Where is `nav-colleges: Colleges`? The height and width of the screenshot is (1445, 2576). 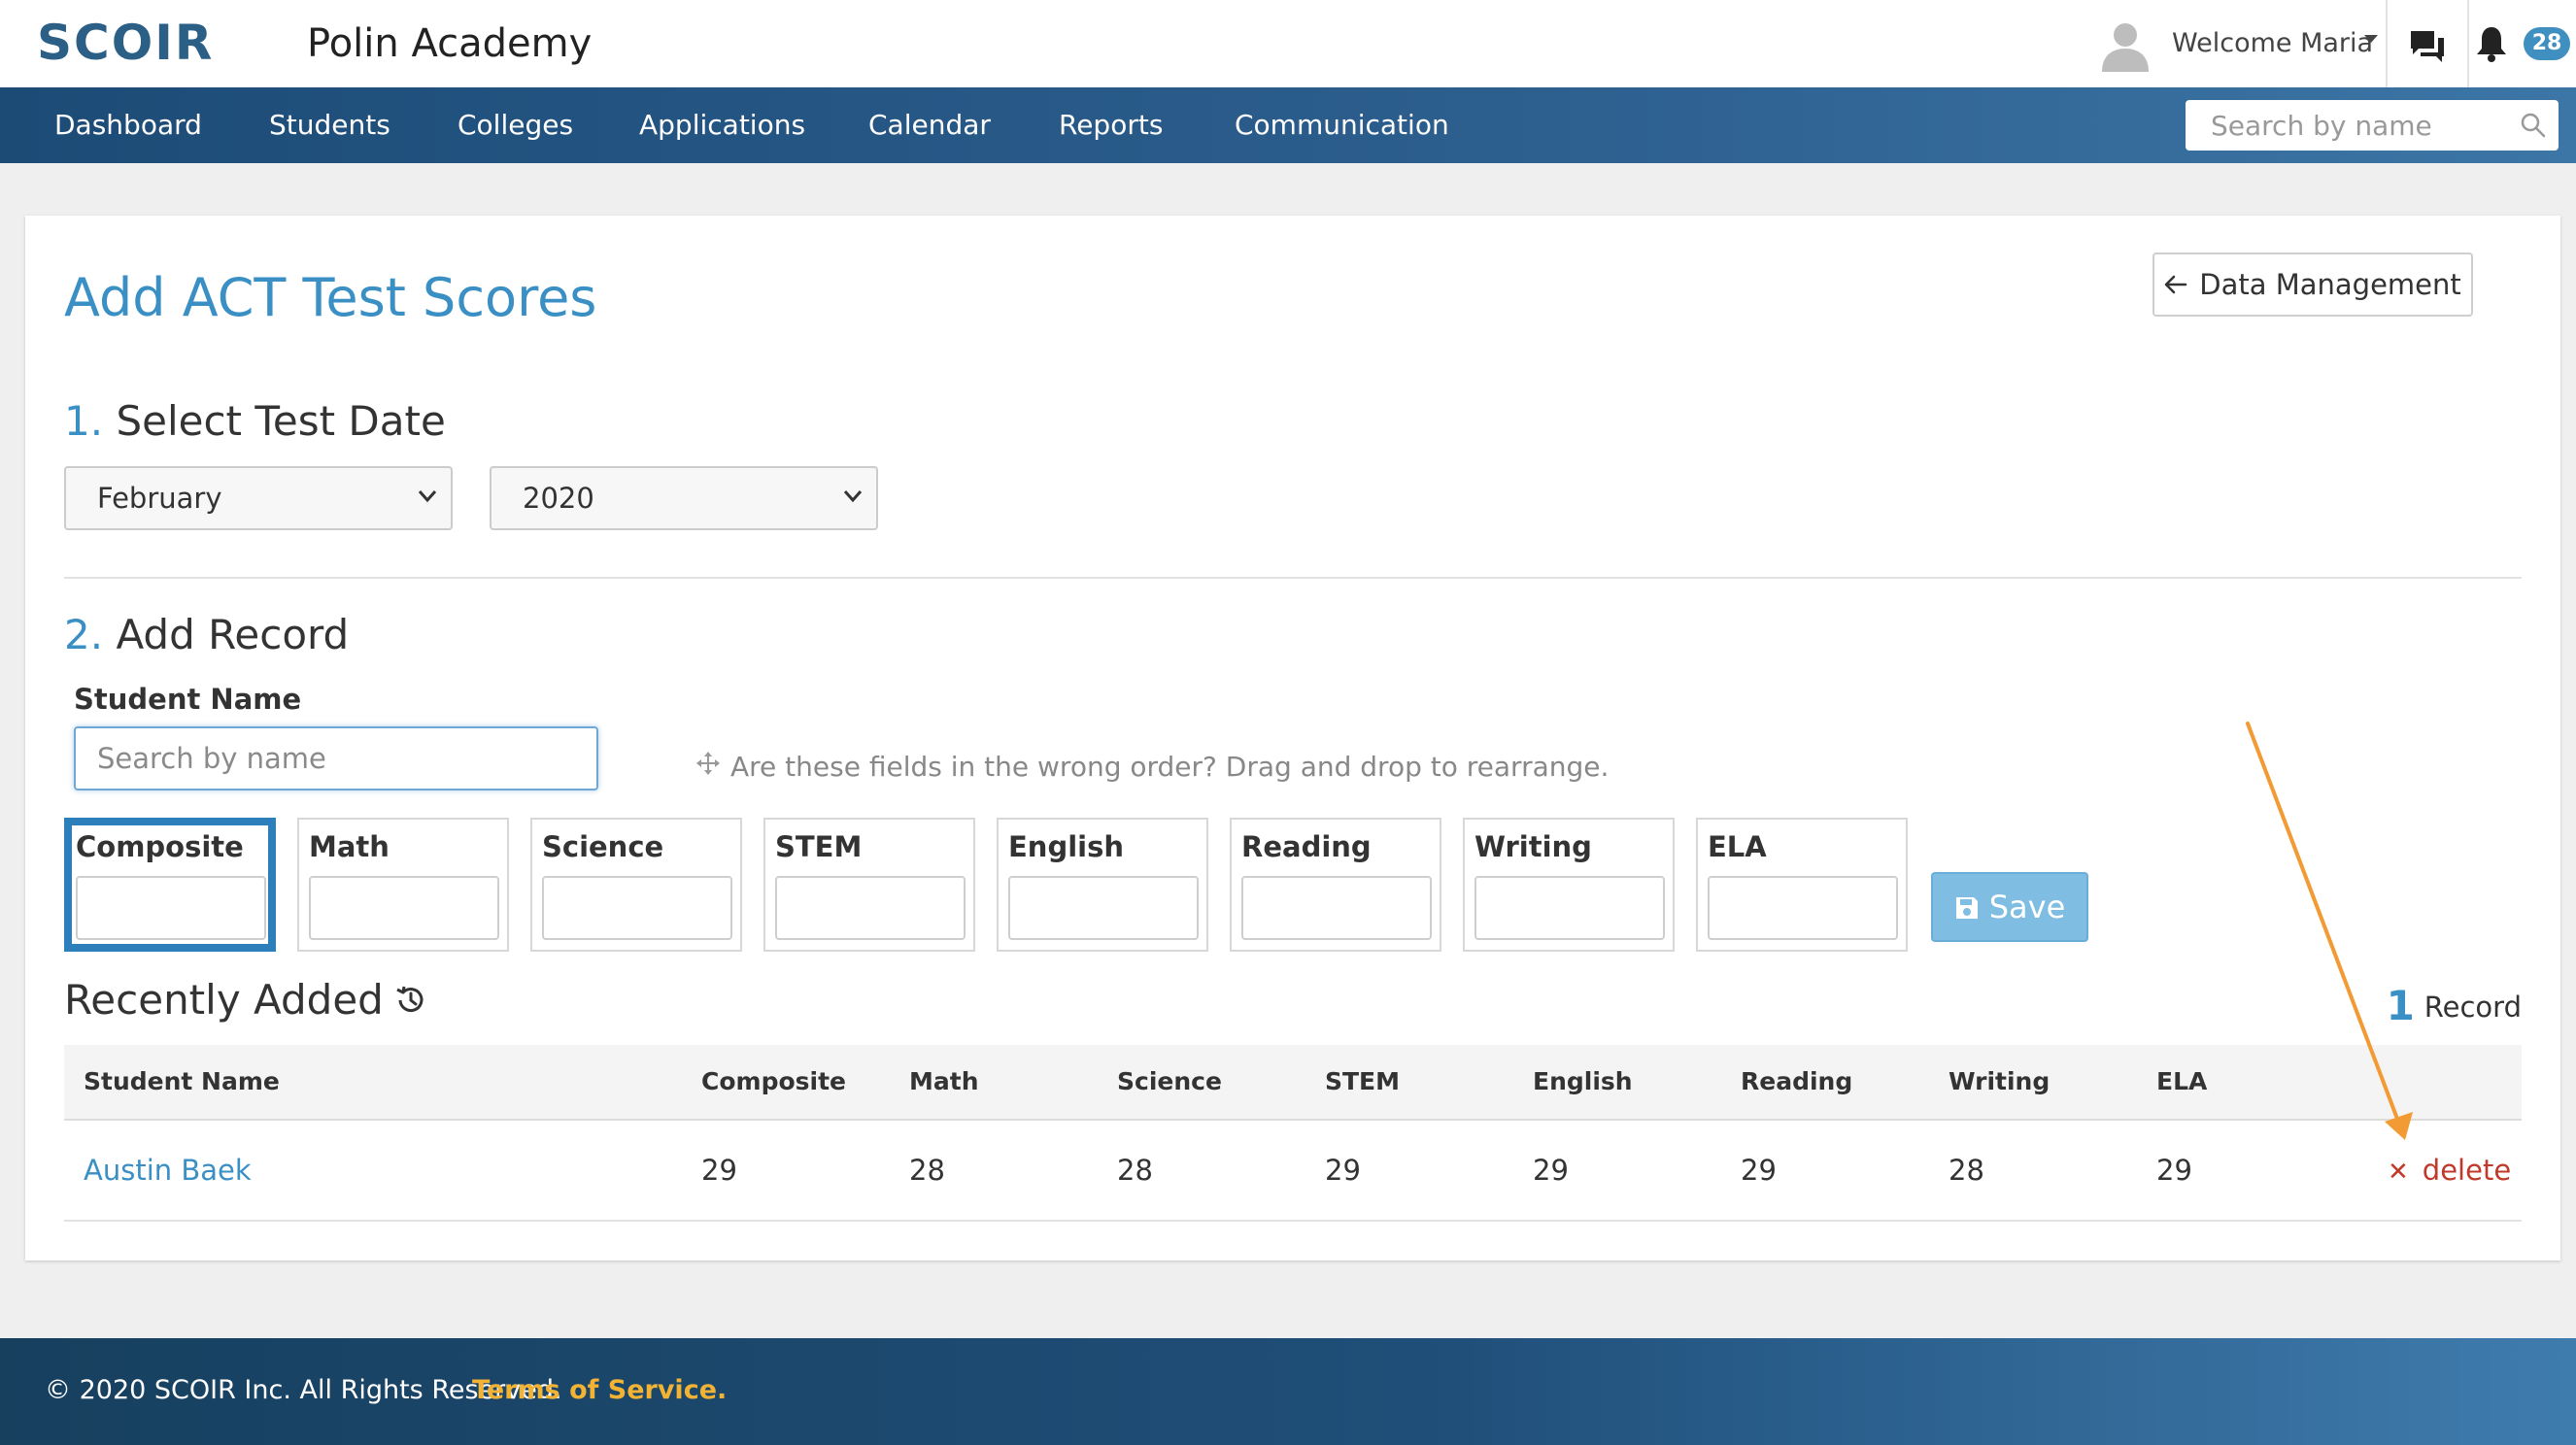 nav-colleges: Colleges is located at coordinates (515, 125).